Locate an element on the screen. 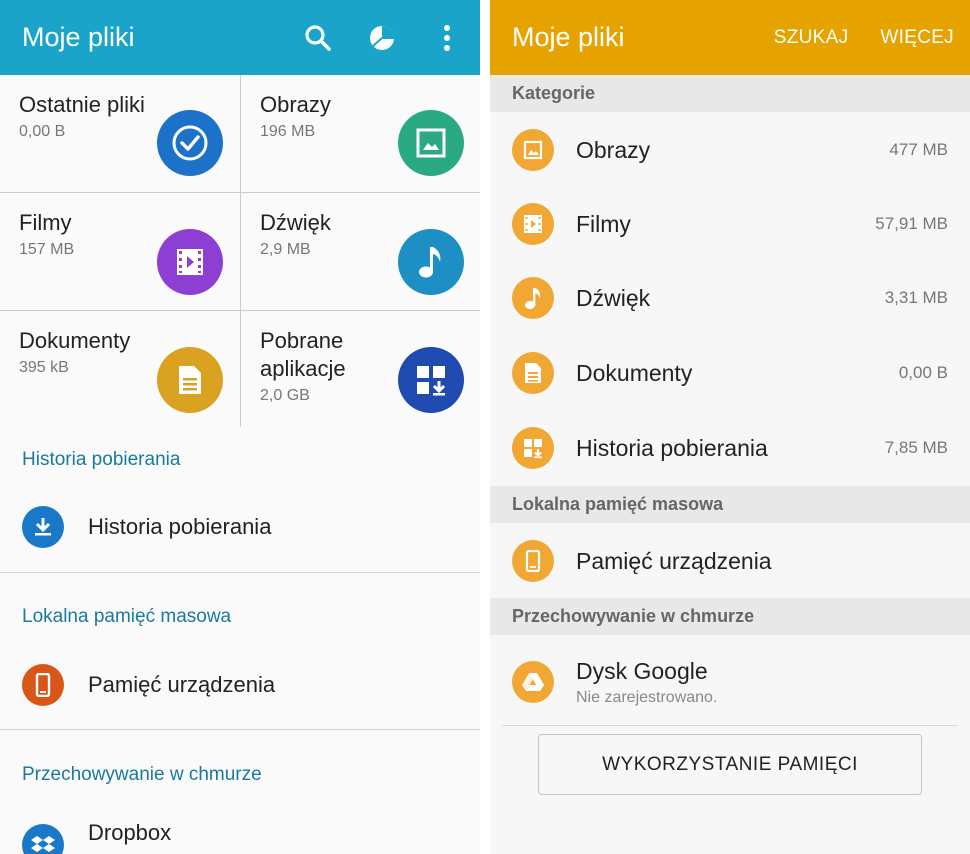  item-label: Historia pobierania is located at coordinates (180, 526).